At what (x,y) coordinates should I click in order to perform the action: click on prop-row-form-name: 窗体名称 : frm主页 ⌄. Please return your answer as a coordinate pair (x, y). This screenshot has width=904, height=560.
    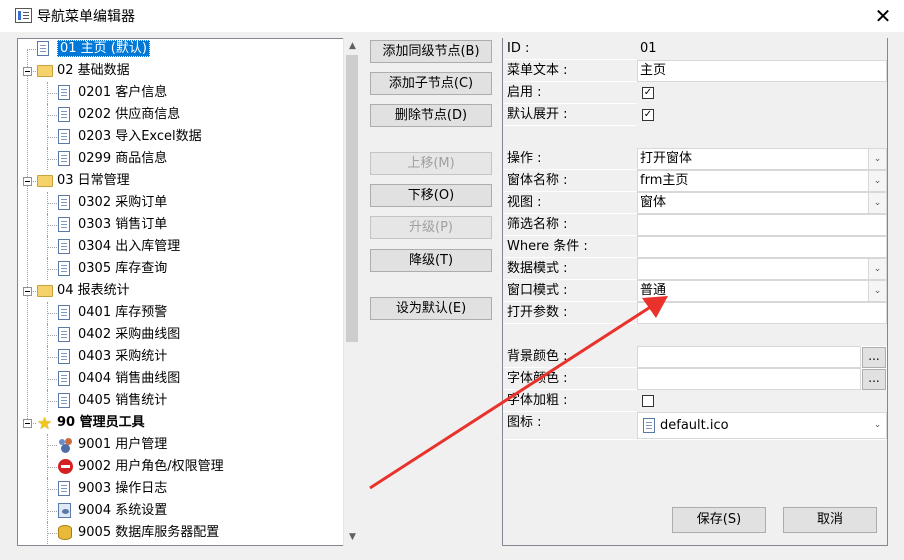
    Looking at the image, I should click on (695, 181).